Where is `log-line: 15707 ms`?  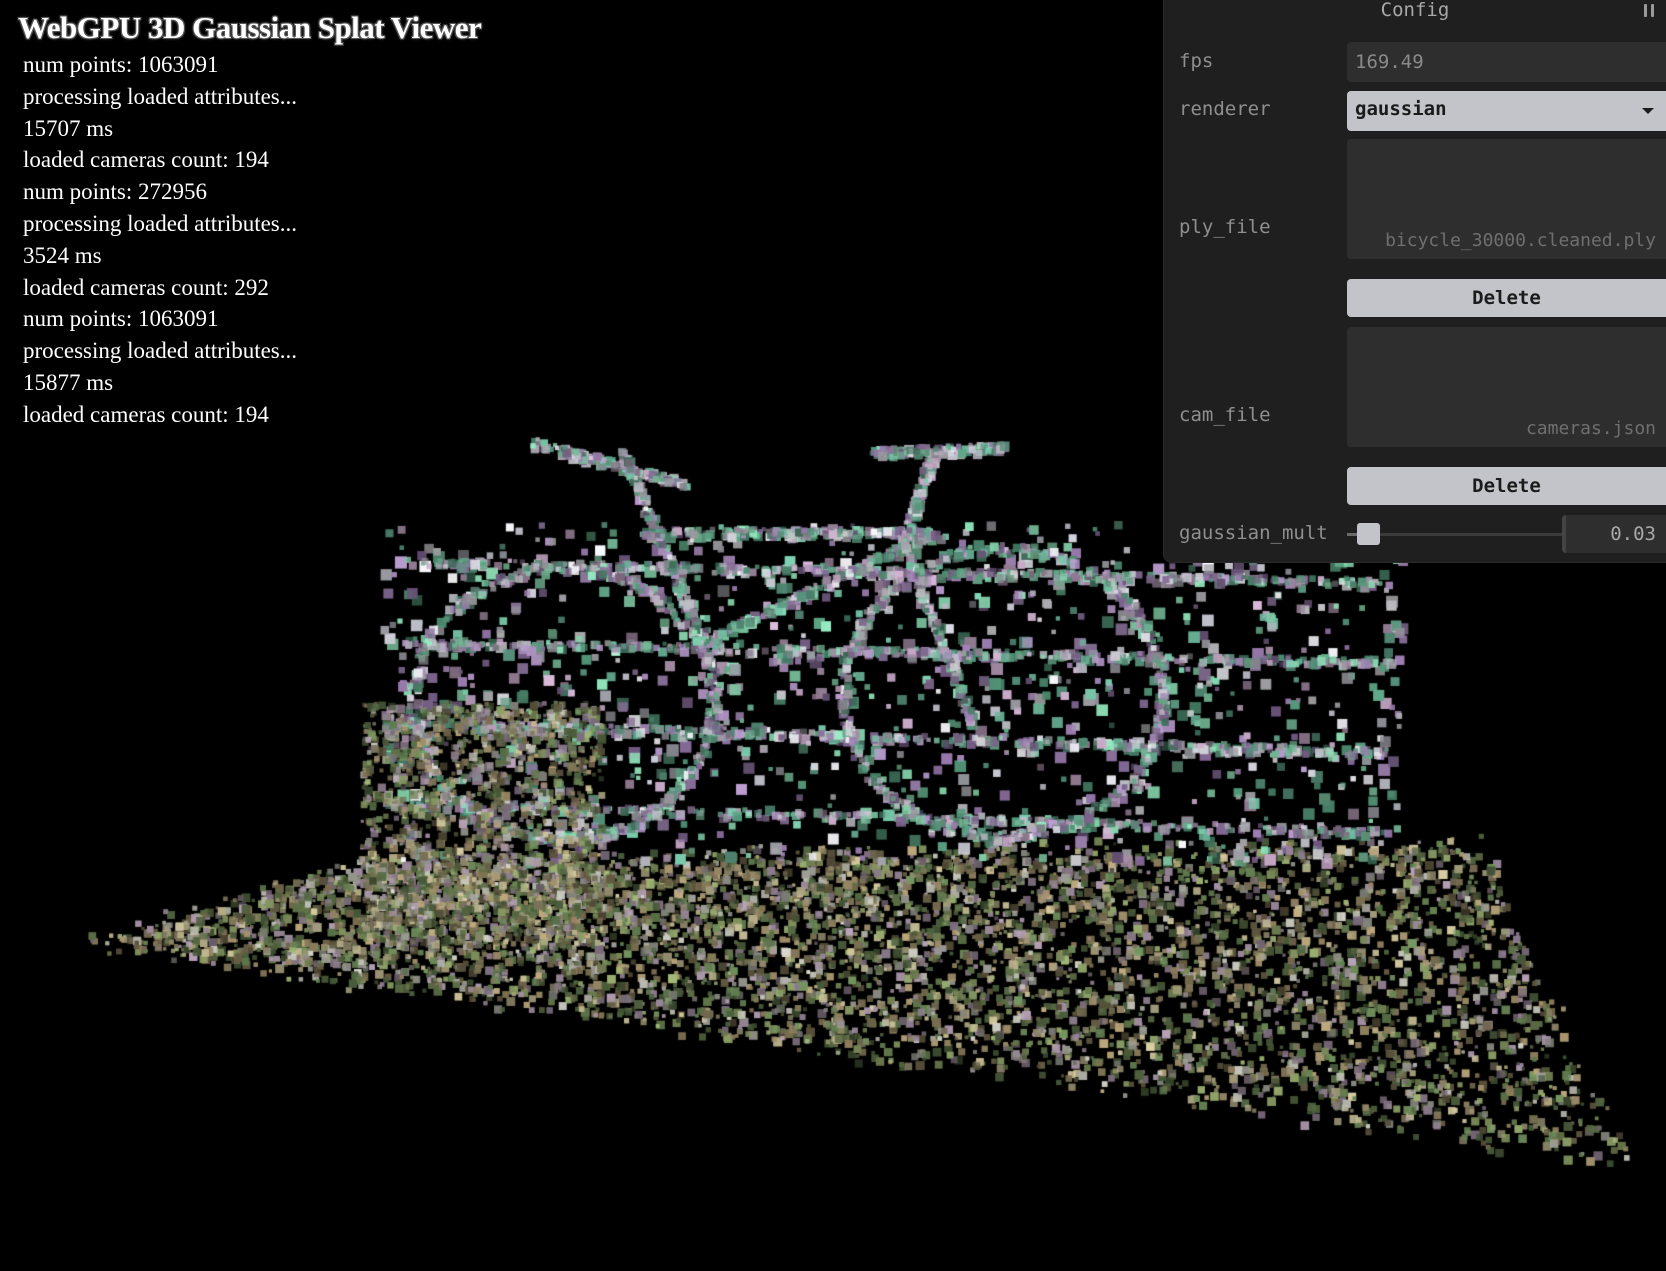
log-line: 15707 ms is located at coordinates (68, 128).